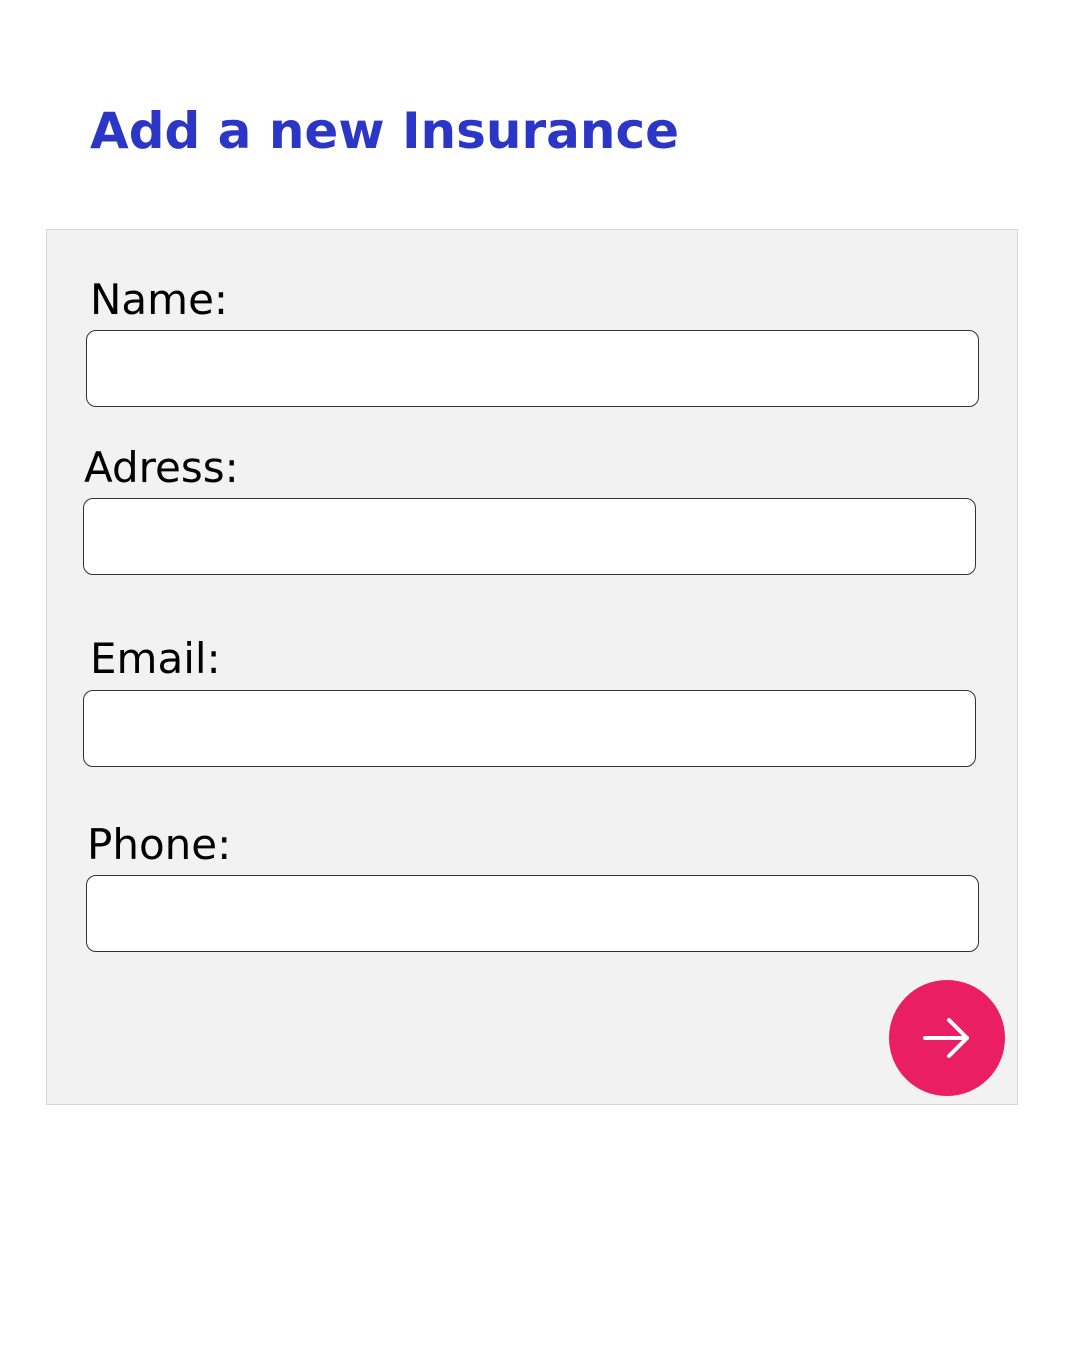  I want to click on phone-label: Phone:, so click(159, 844).